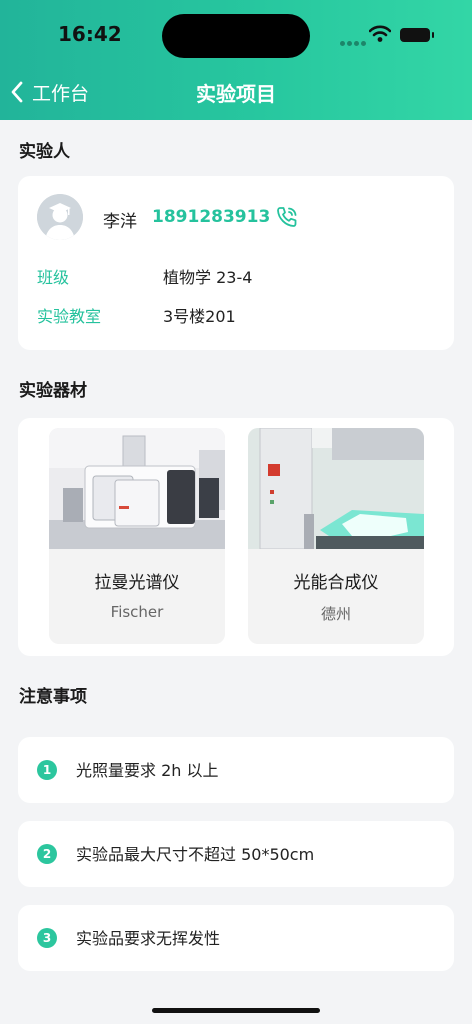 The height and width of the screenshot is (1024, 472). I want to click on equipment-name: 光能合成仪, so click(336, 583).